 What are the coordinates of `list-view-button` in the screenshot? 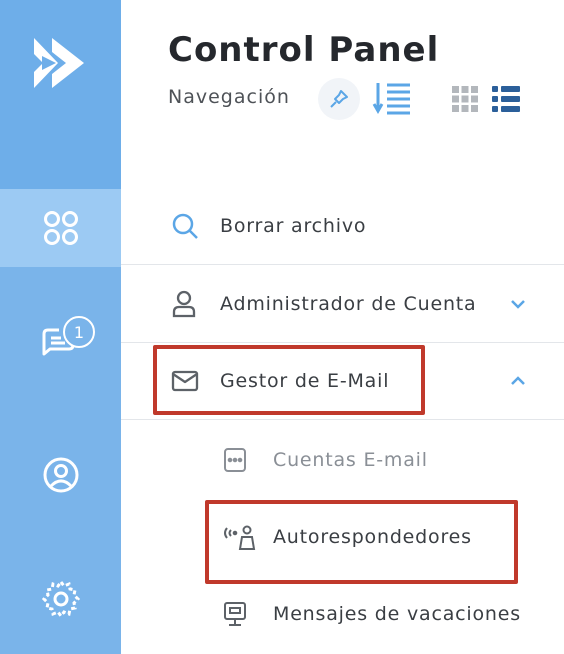 It's located at (506, 99).